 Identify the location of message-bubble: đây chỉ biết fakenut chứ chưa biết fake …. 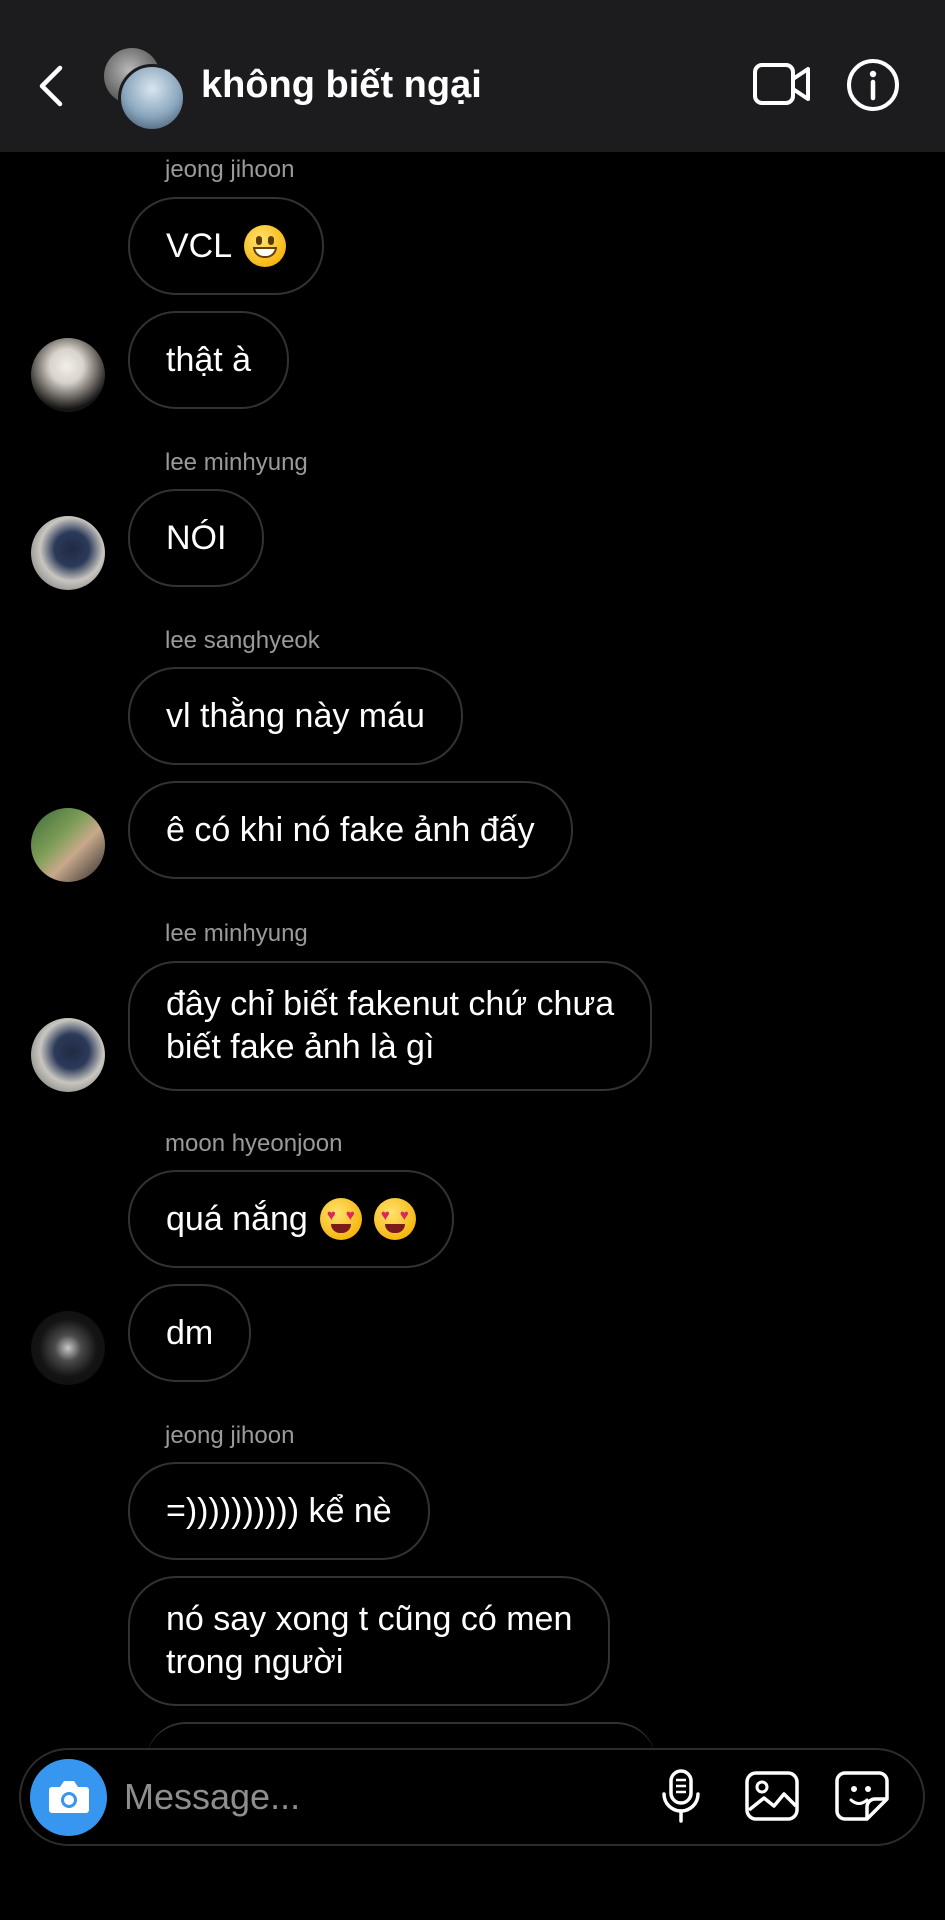
(390, 1026).